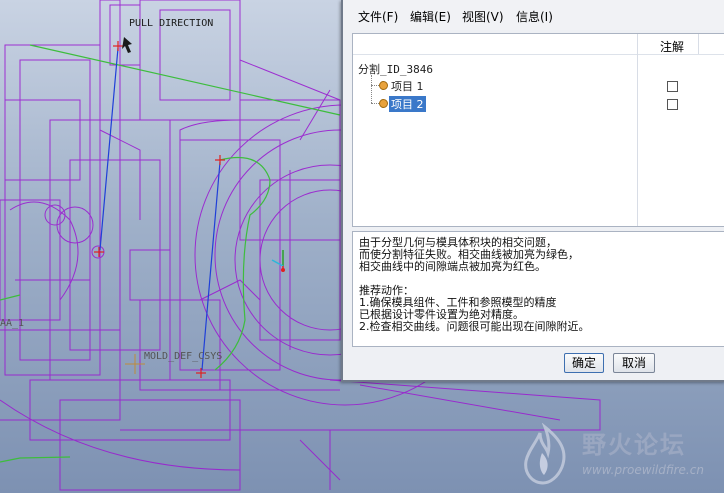 Image resolution: width=724 pixels, height=493 pixels. I want to click on pull-direction-label: PULL DIRECTION, so click(171, 23).